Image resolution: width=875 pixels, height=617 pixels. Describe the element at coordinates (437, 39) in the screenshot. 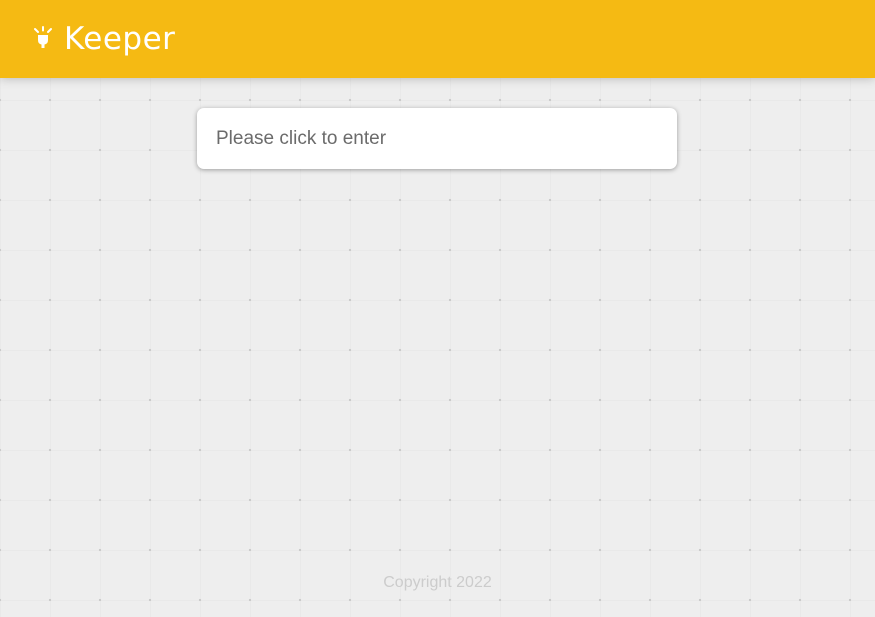

I see `app-header: Keeper` at that location.